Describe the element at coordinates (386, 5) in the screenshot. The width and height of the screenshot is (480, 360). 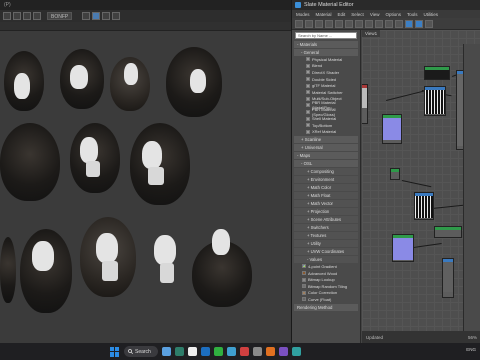
I see `slate-title-bar: Slate Material Editor` at that location.